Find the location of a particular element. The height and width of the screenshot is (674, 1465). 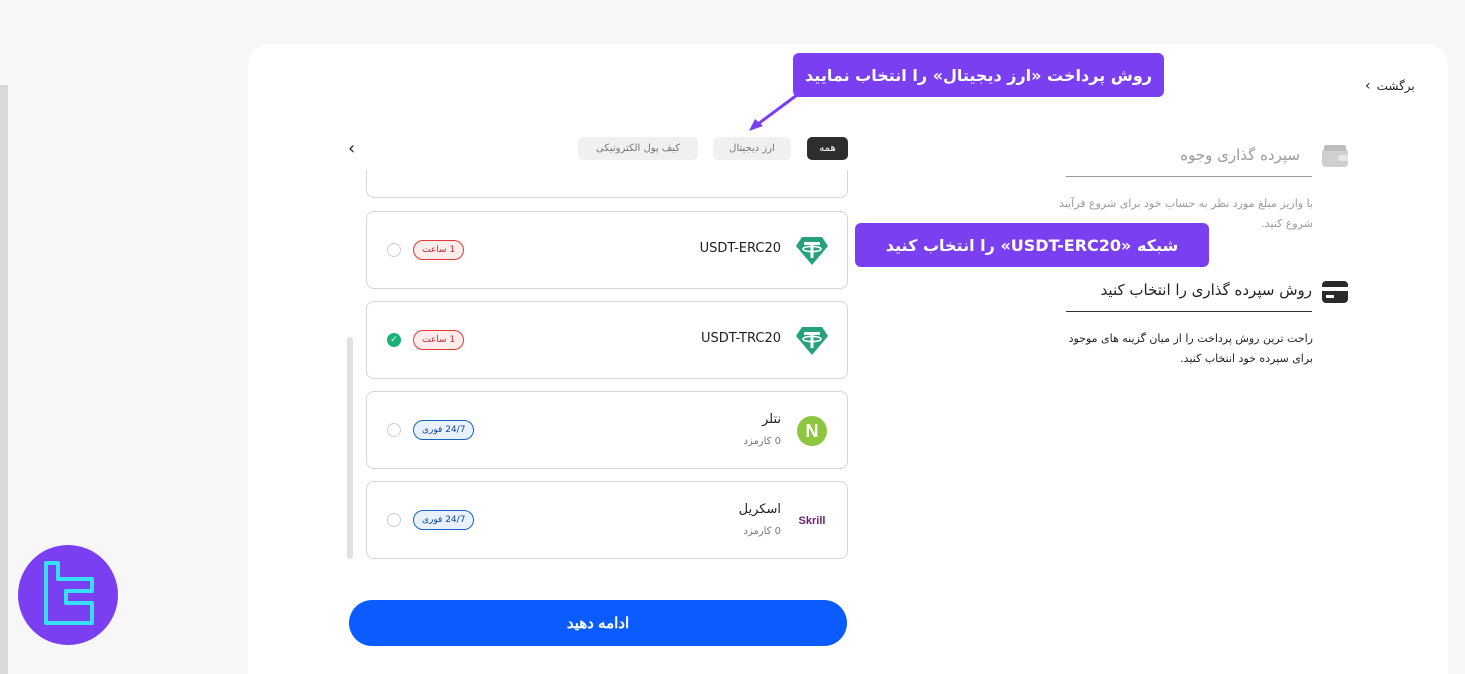

back-link: برگشت › is located at coordinates (1390, 86).